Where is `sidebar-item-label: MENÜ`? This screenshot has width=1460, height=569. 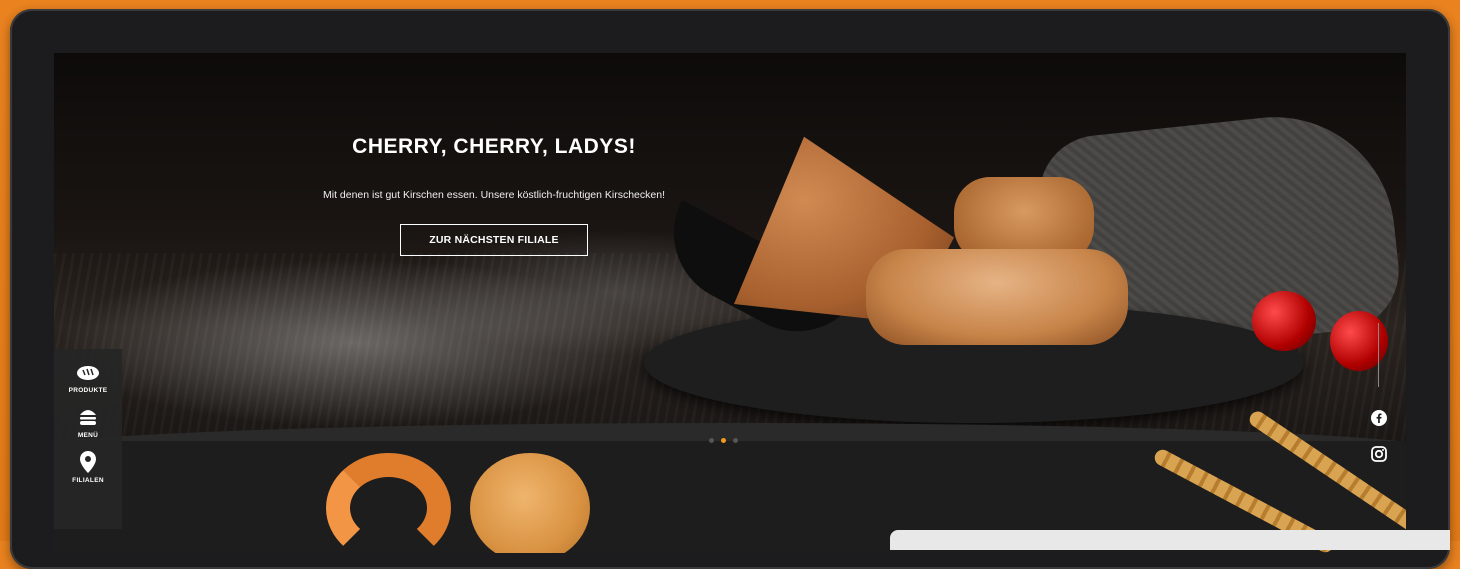 sidebar-item-label: MENÜ is located at coordinates (88, 435).